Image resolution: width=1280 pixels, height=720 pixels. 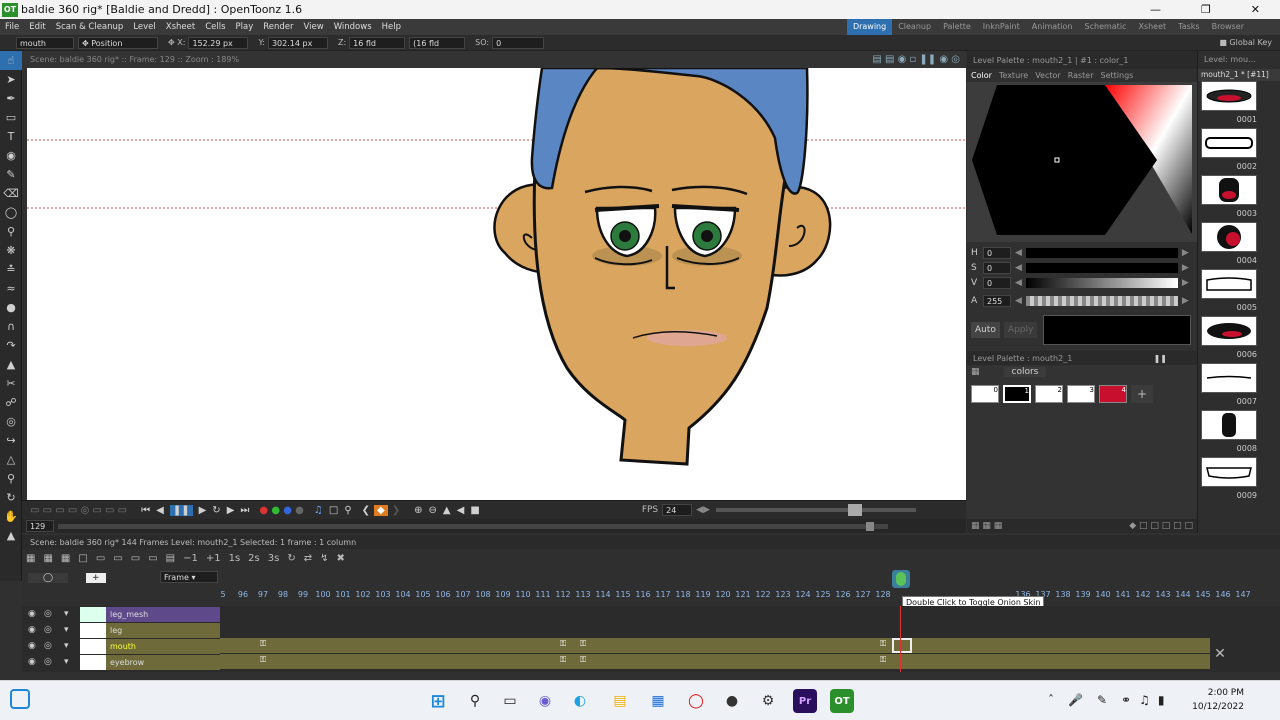 What do you see at coordinates (750, 629) in the screenshot?
I see `cell-row-leg` at bounding box center [750, 629].